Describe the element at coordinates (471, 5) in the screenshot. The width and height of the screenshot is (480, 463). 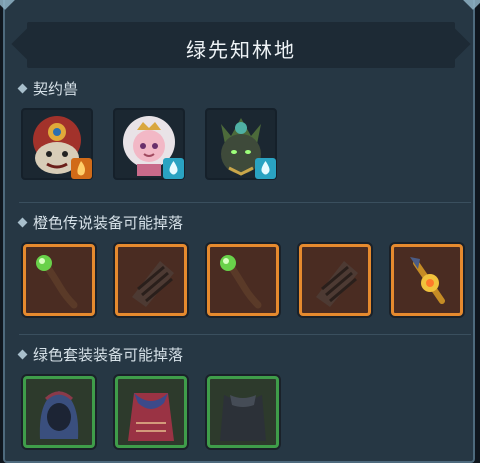
I see `corner-ornament-right-icon` at that location.